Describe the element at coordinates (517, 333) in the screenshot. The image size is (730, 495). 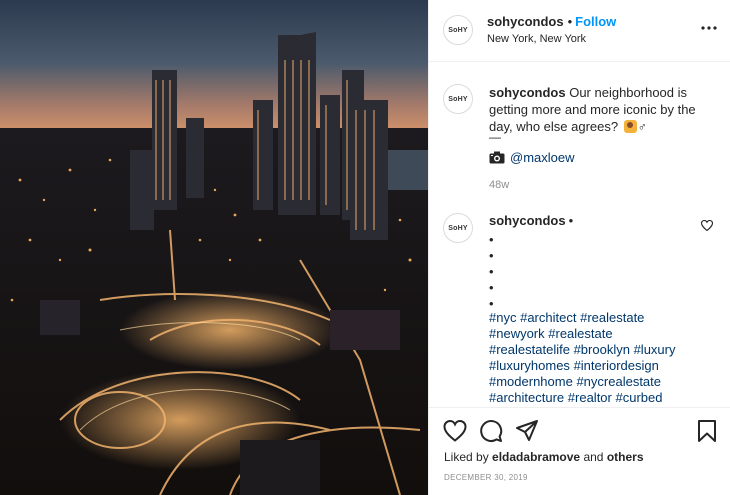
I see `hashtag-link: #newyork` at that location.